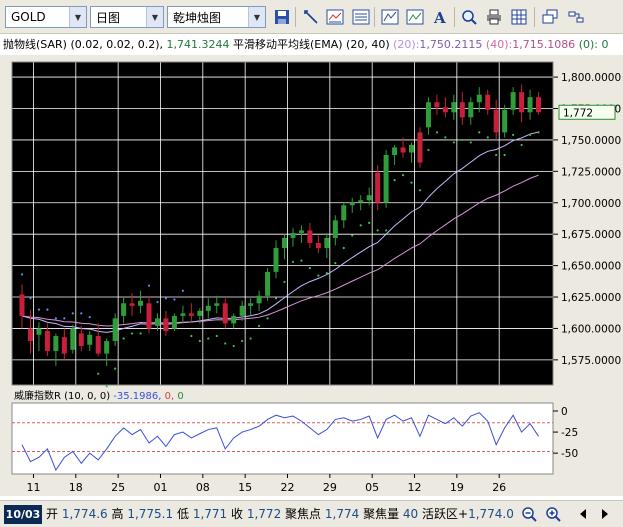 This screenshot has height=527, width=623. I want to click on low-value: 1,771, so click(210, 514).